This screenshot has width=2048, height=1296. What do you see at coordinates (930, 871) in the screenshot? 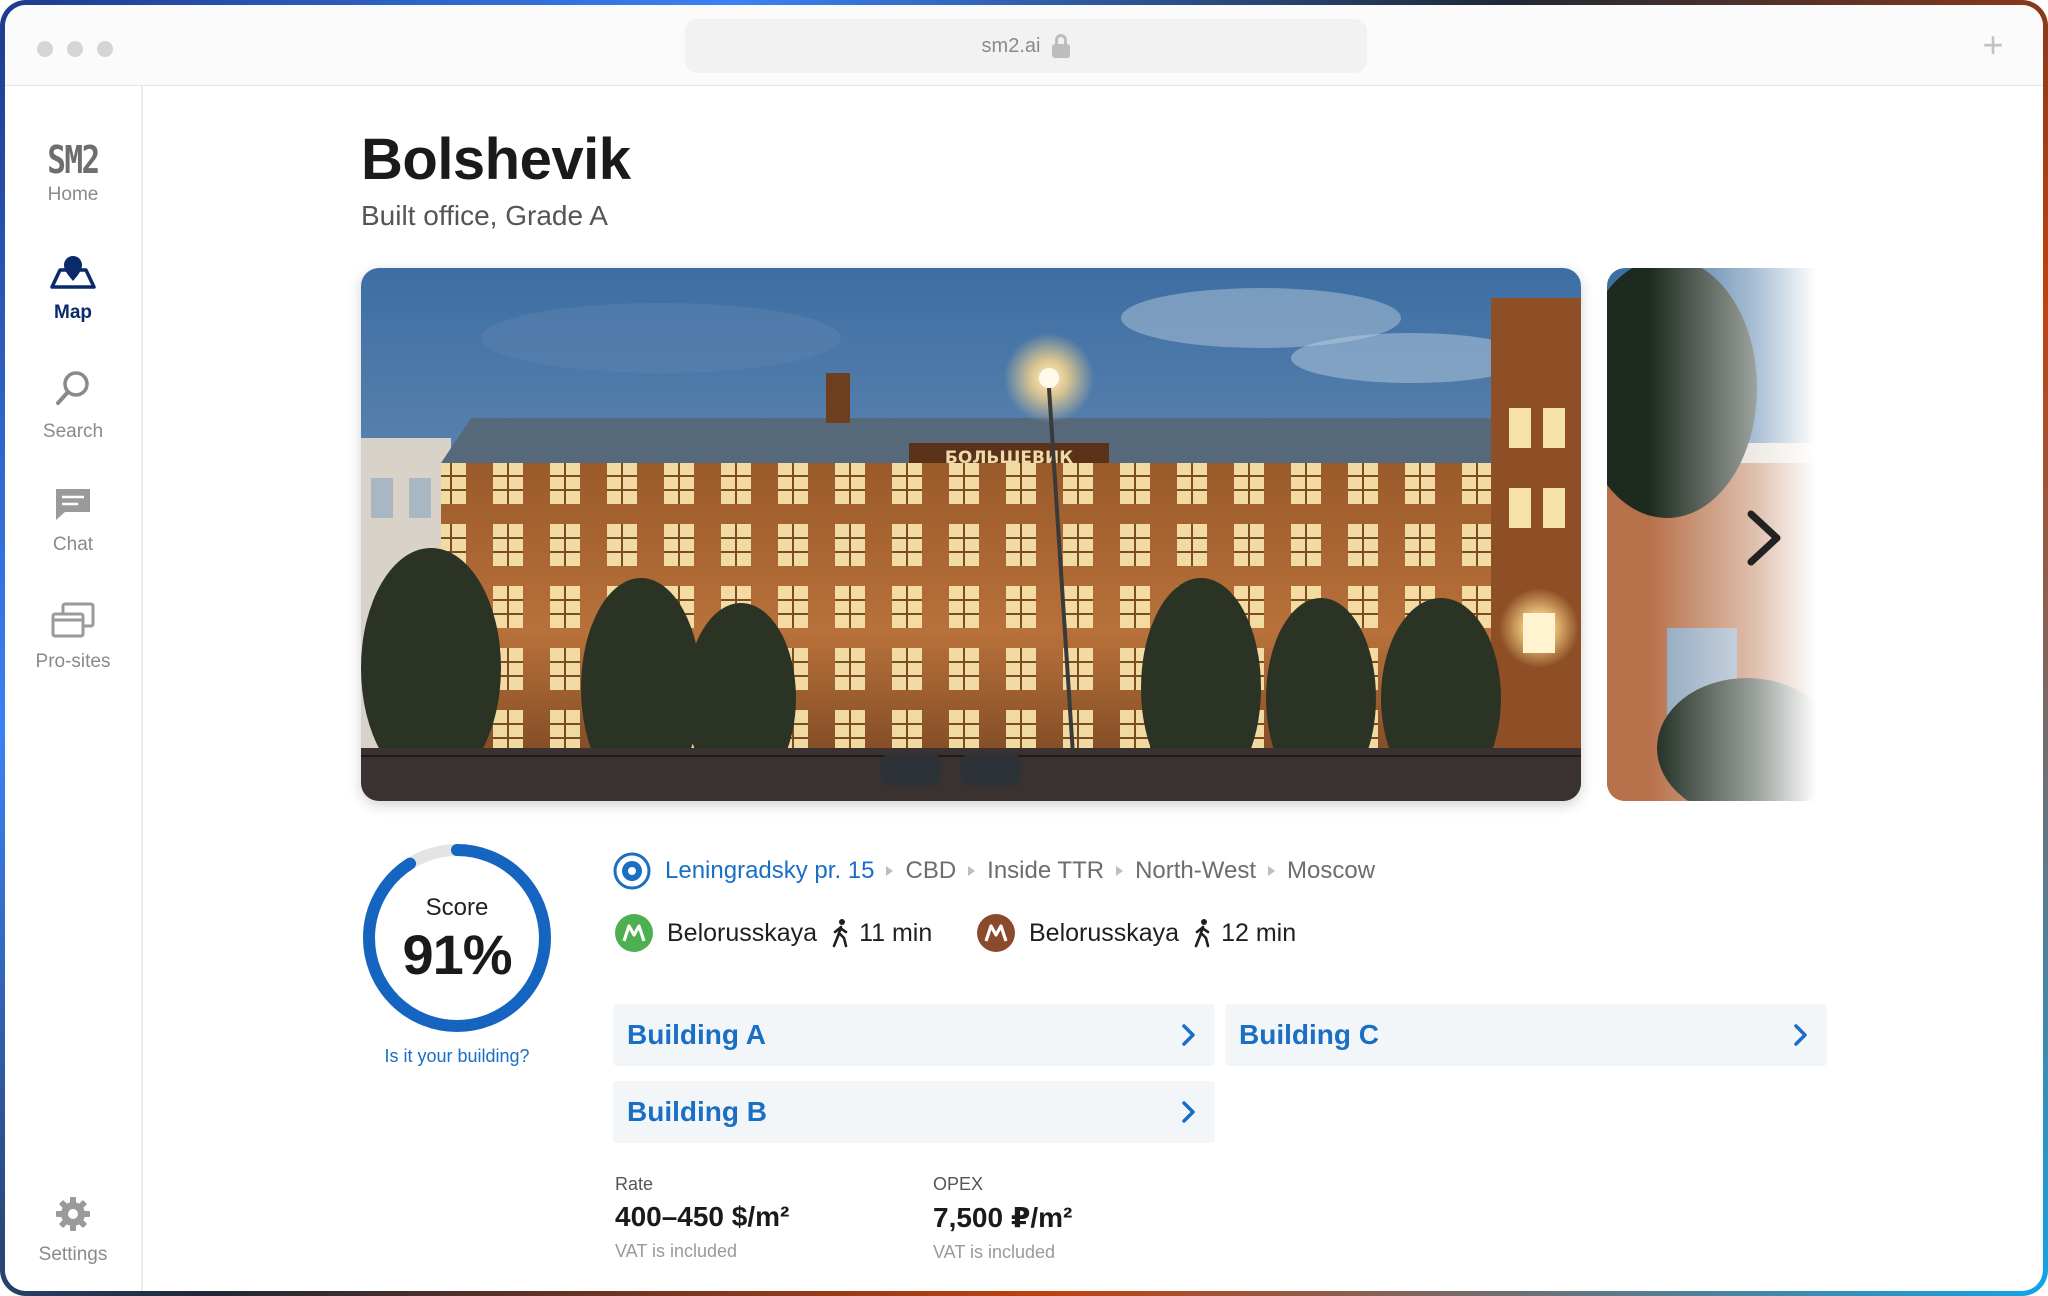
I see `breadcrumb-district: CBD` at bounding box center [930, 871].